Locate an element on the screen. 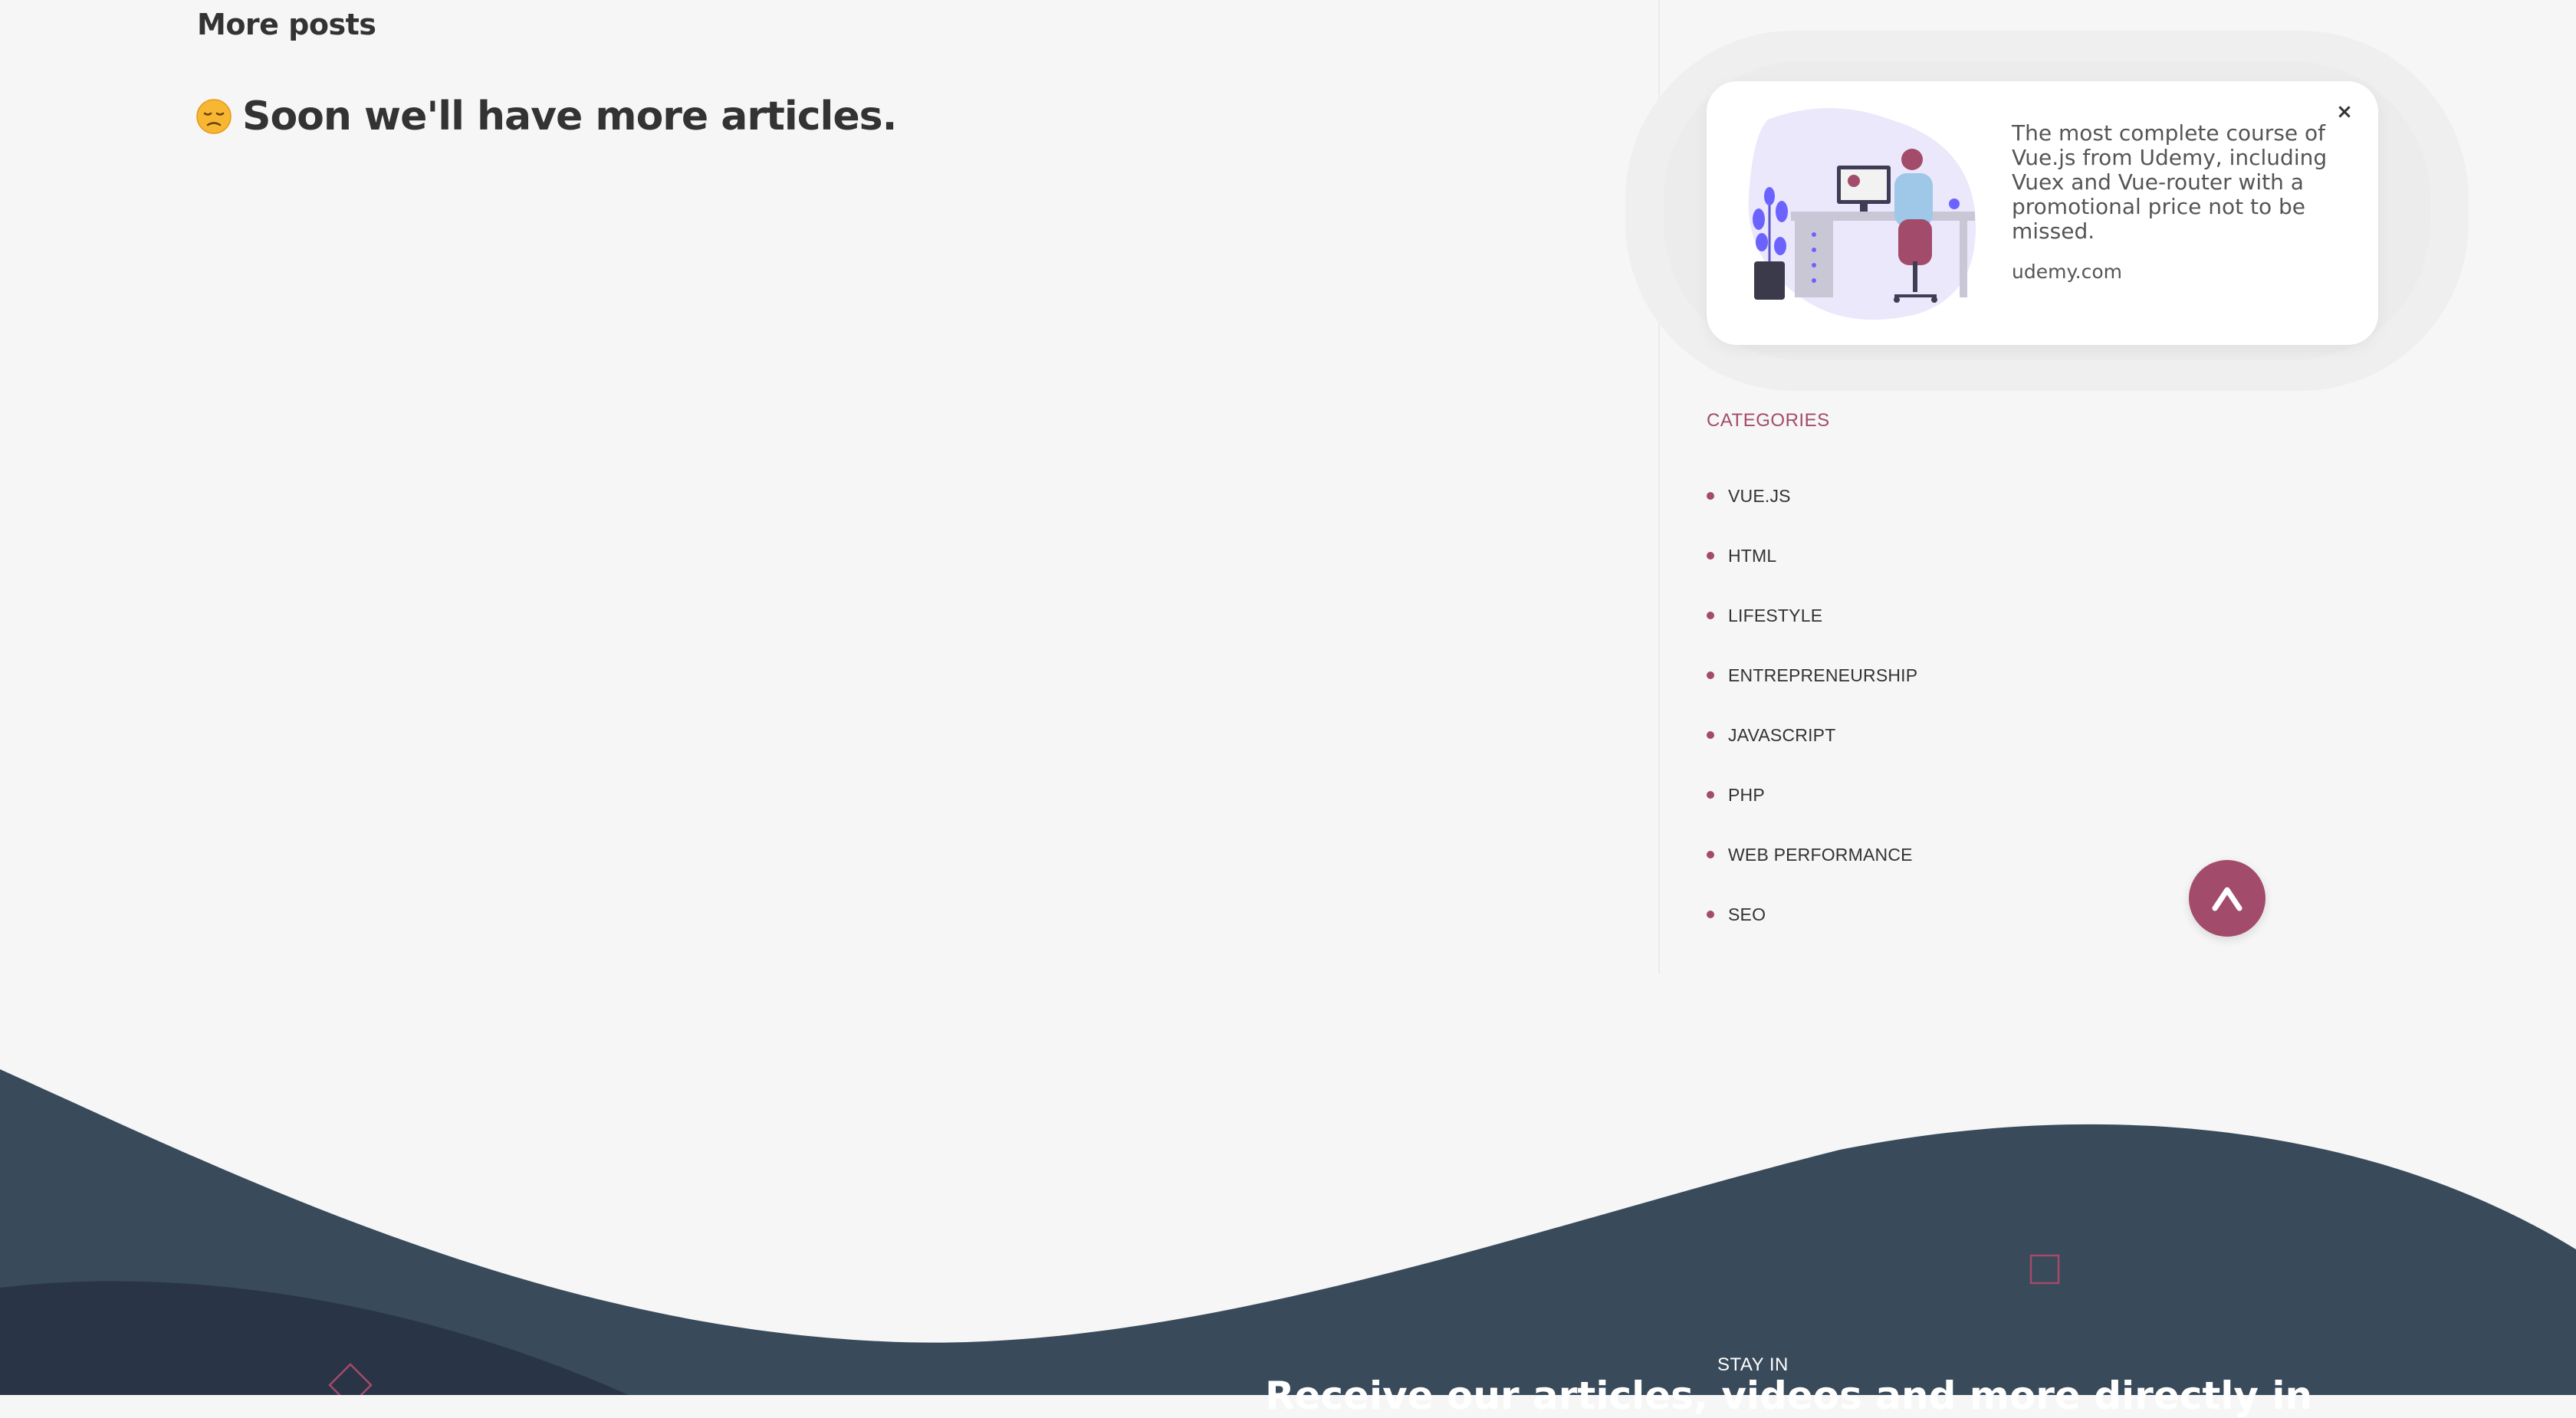  empty-posts-text: Soon we'll have more articles. is located at coordinates (569, 117).